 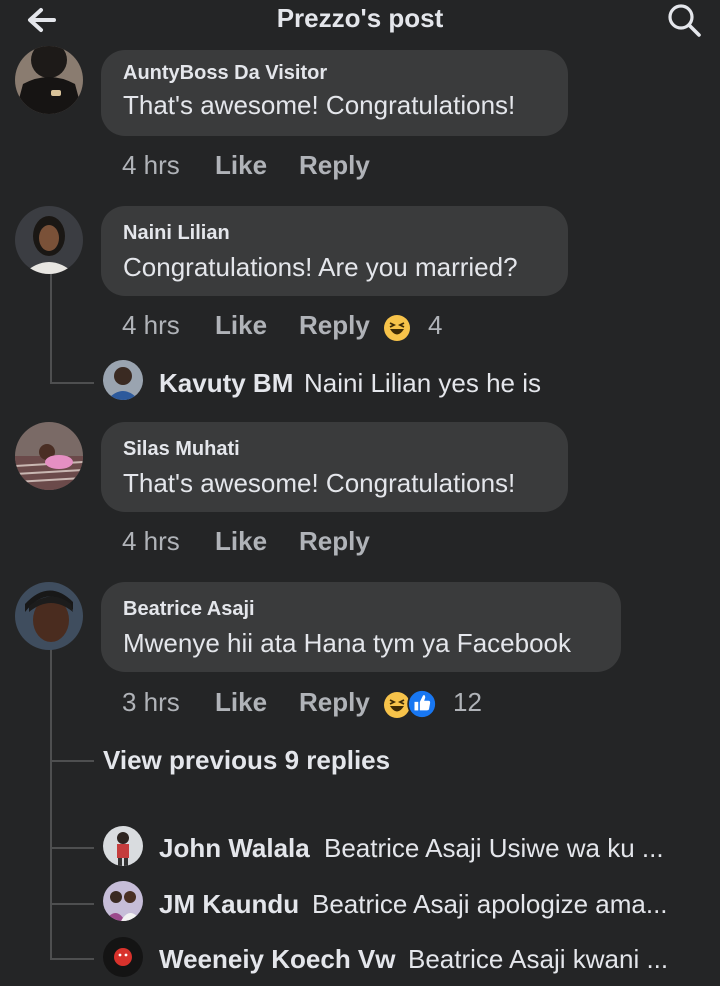 What do you see at coordinates (422, 704) in the screenshot?
I see `thumbs-up-icon` at bounding box center [422, 704].